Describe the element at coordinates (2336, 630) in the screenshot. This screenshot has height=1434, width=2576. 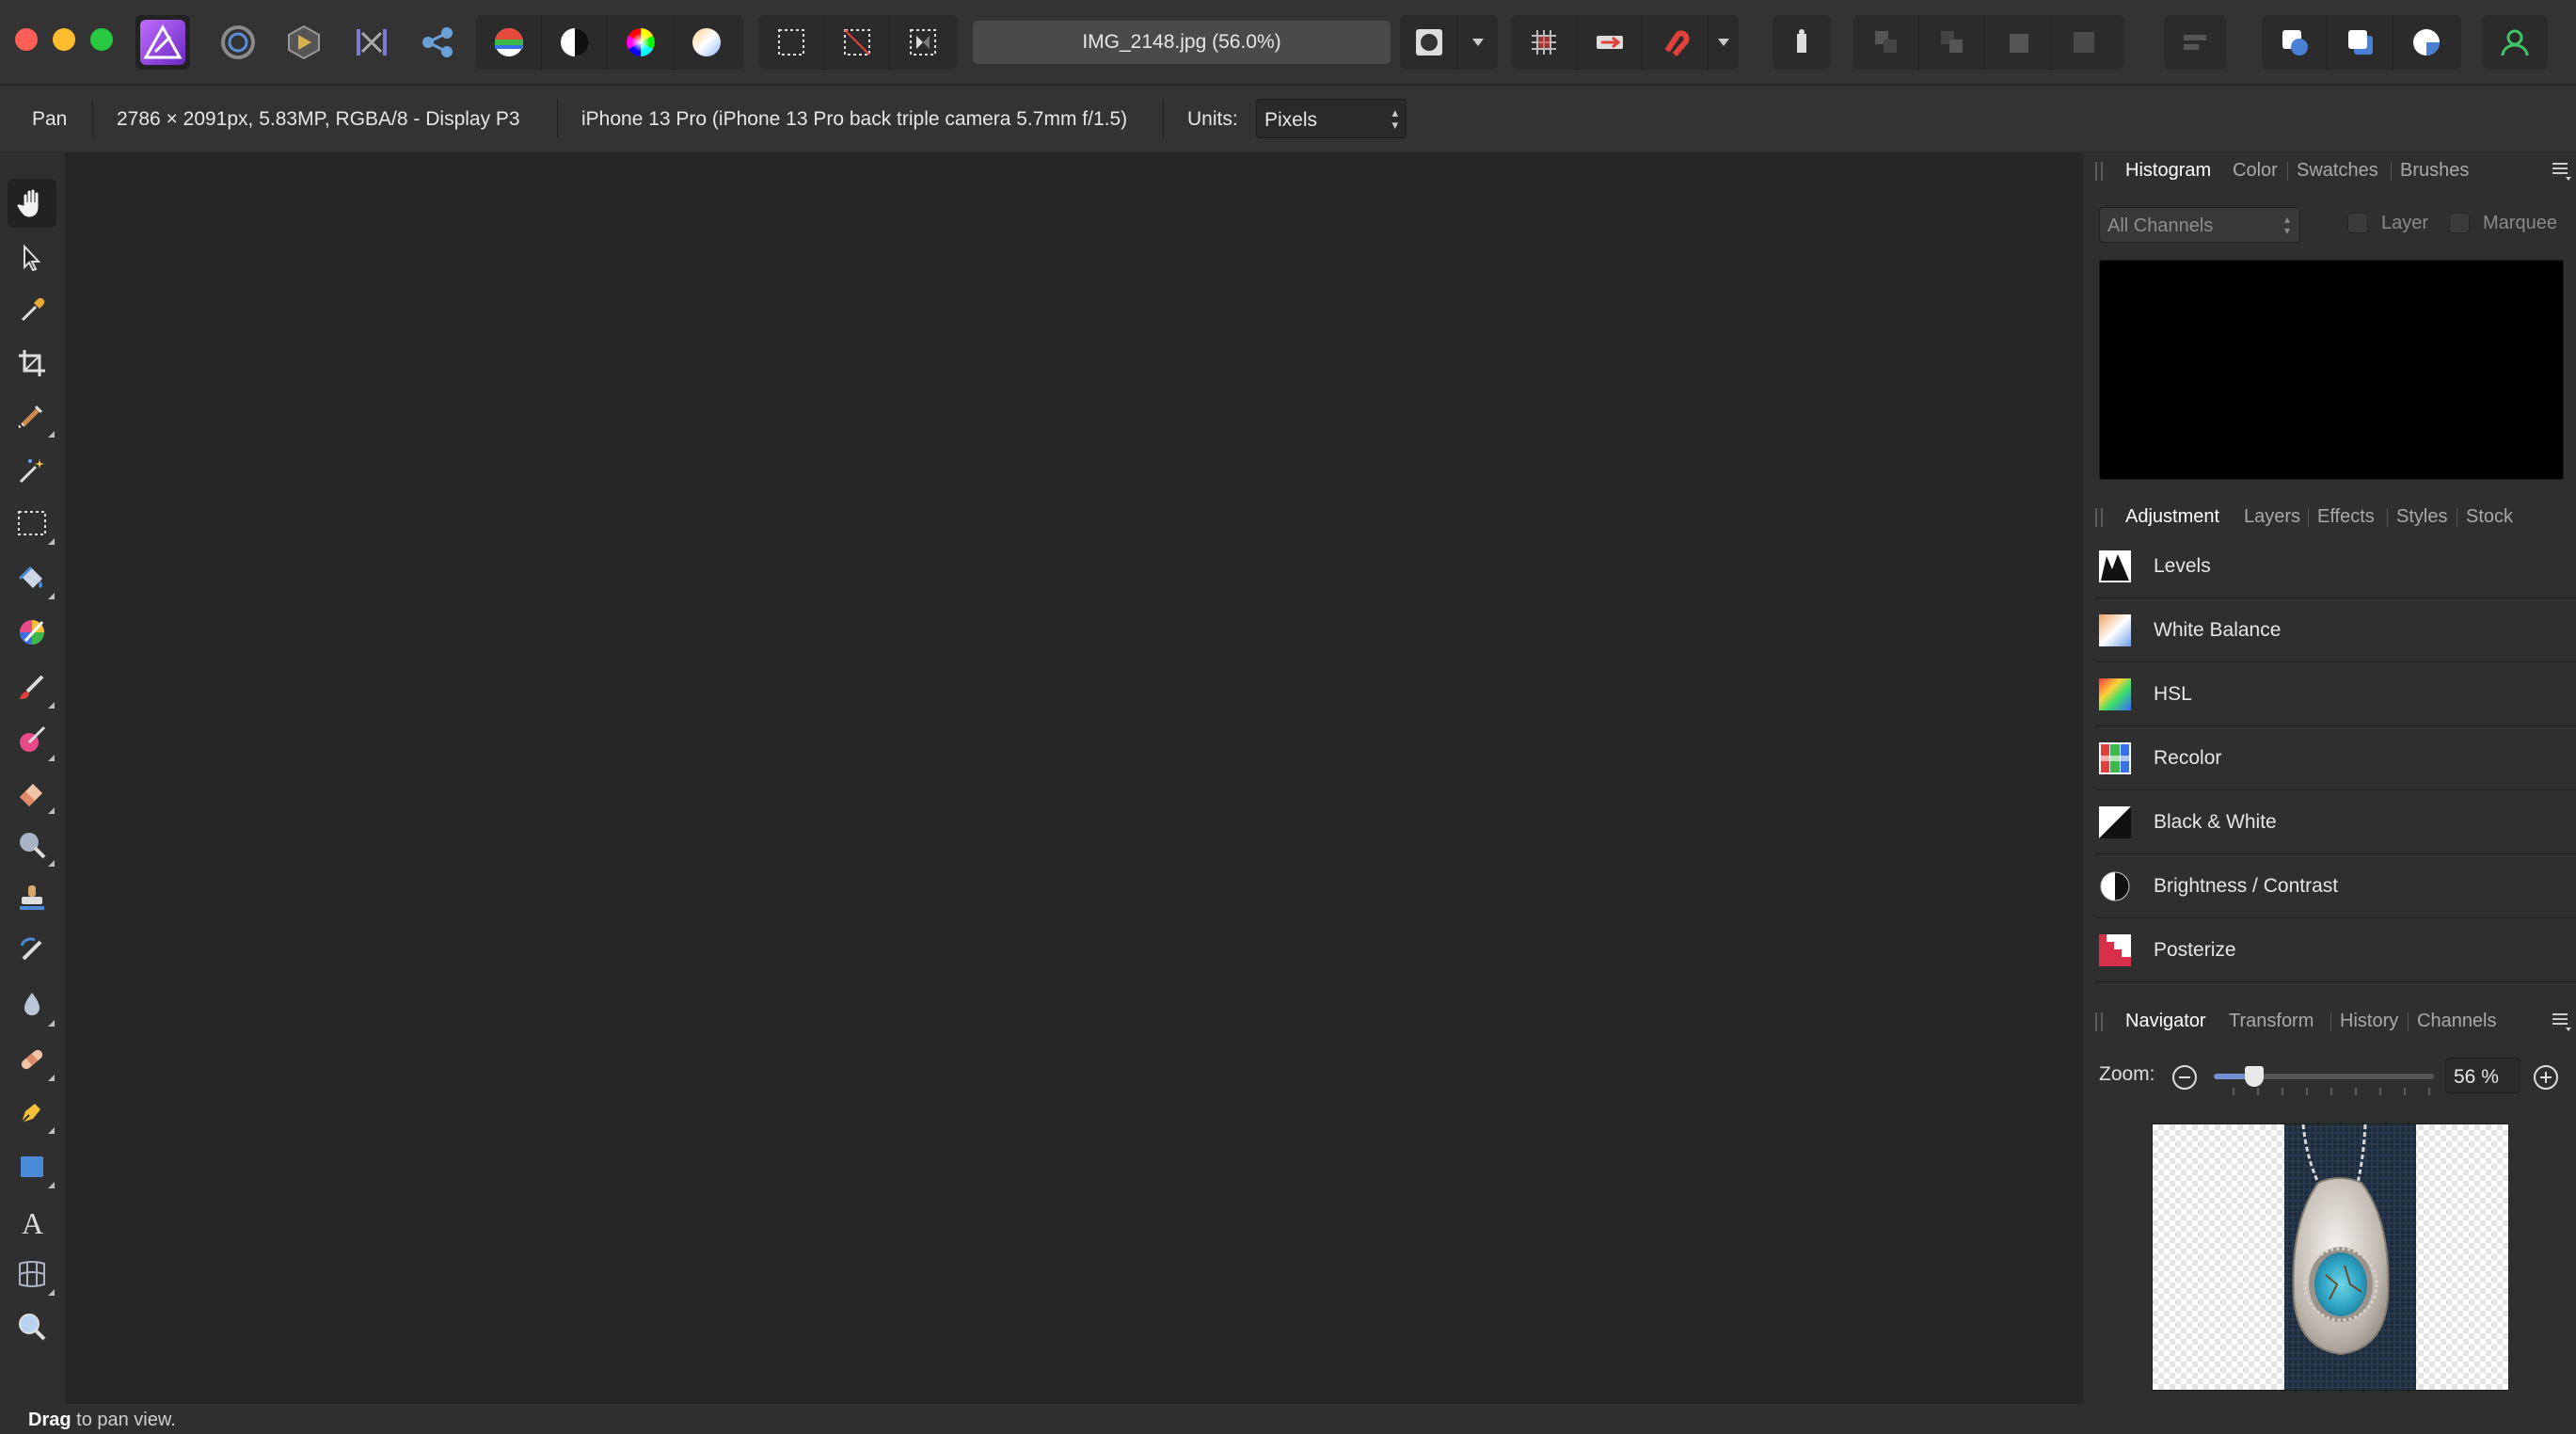
I see `adjustment-item-white-balance: White Balance` at that location.